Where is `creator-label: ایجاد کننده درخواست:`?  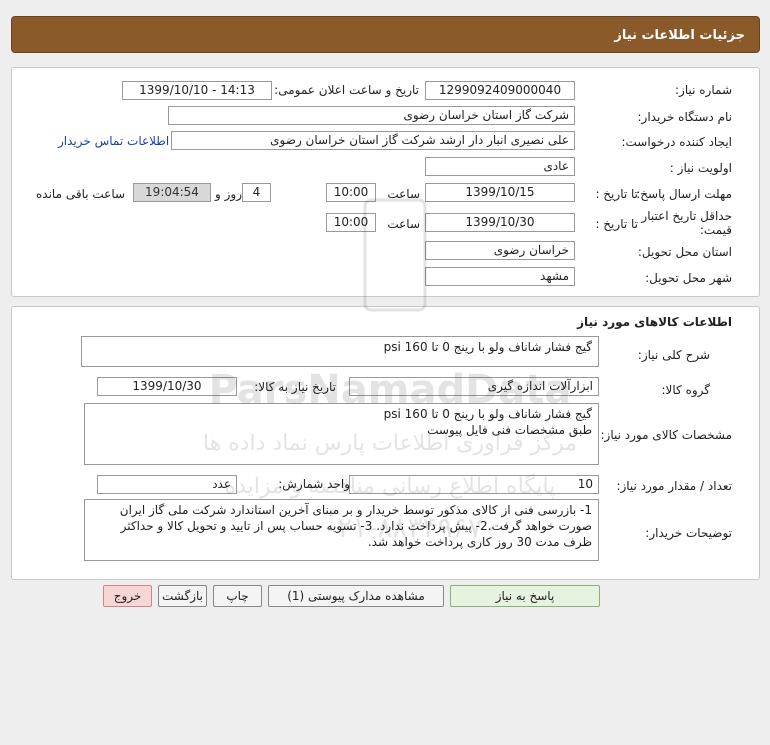
creator-label: ایجاد کننده درخواست: is located at coordinates (676, 142).